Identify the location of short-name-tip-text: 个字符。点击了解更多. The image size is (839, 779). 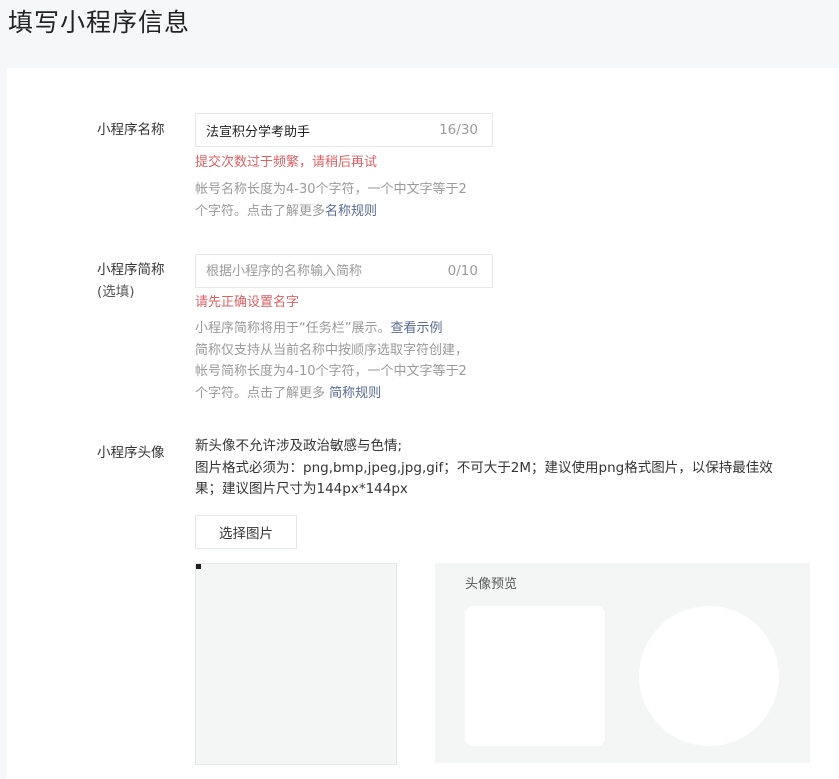
(262, 393).